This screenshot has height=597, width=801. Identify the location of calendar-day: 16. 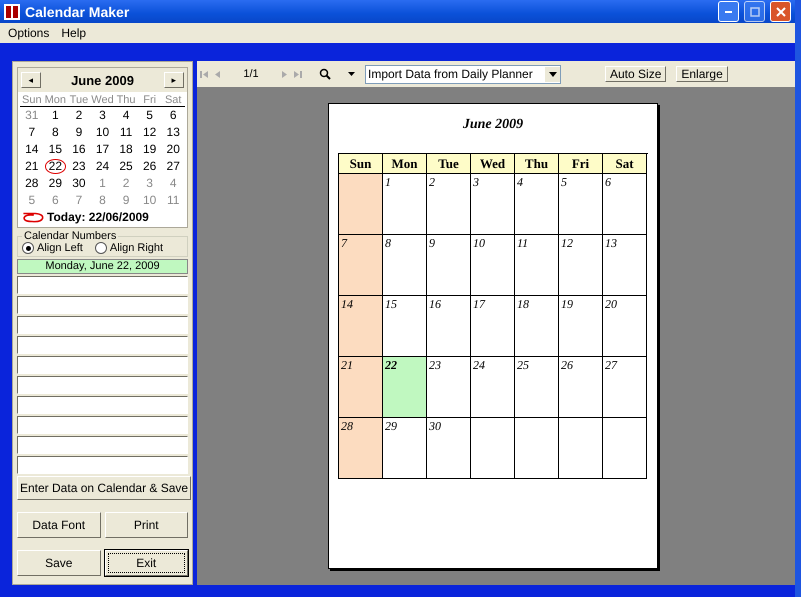
(79, 149).